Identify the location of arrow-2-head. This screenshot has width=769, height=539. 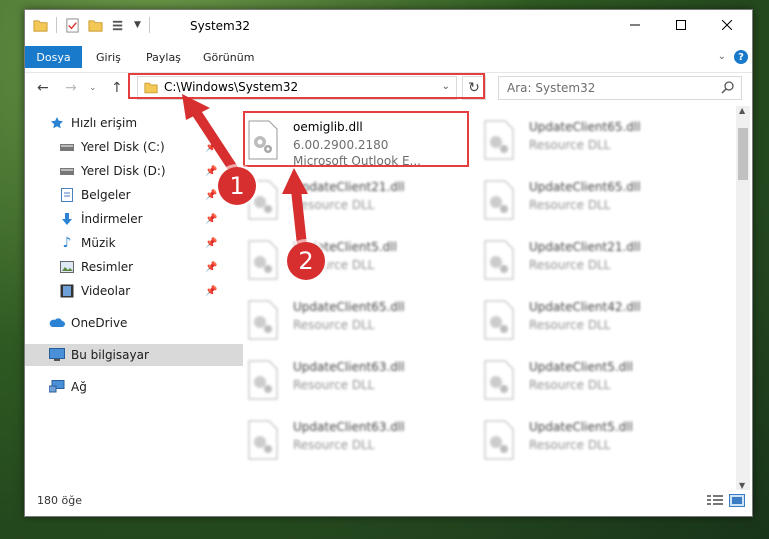
(295, 181).